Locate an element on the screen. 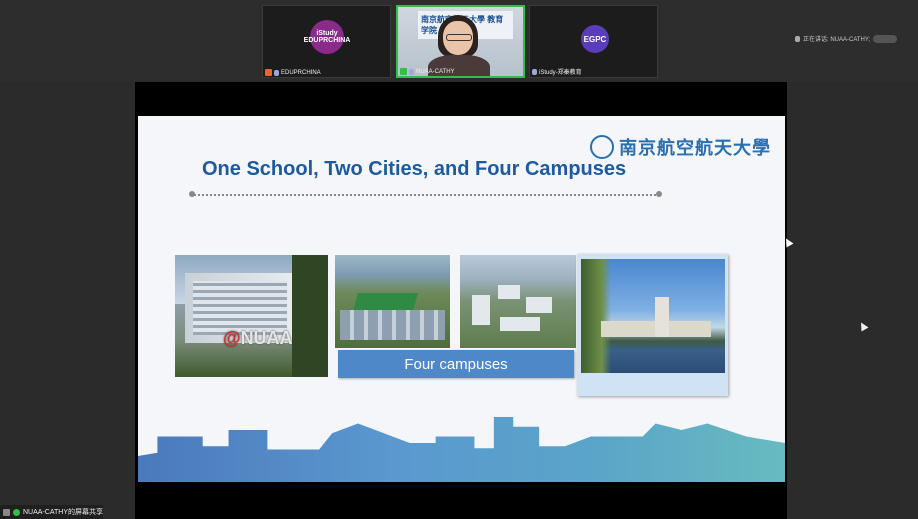  nuaa-sign: @NUAA is located at coordinates (258, 338).